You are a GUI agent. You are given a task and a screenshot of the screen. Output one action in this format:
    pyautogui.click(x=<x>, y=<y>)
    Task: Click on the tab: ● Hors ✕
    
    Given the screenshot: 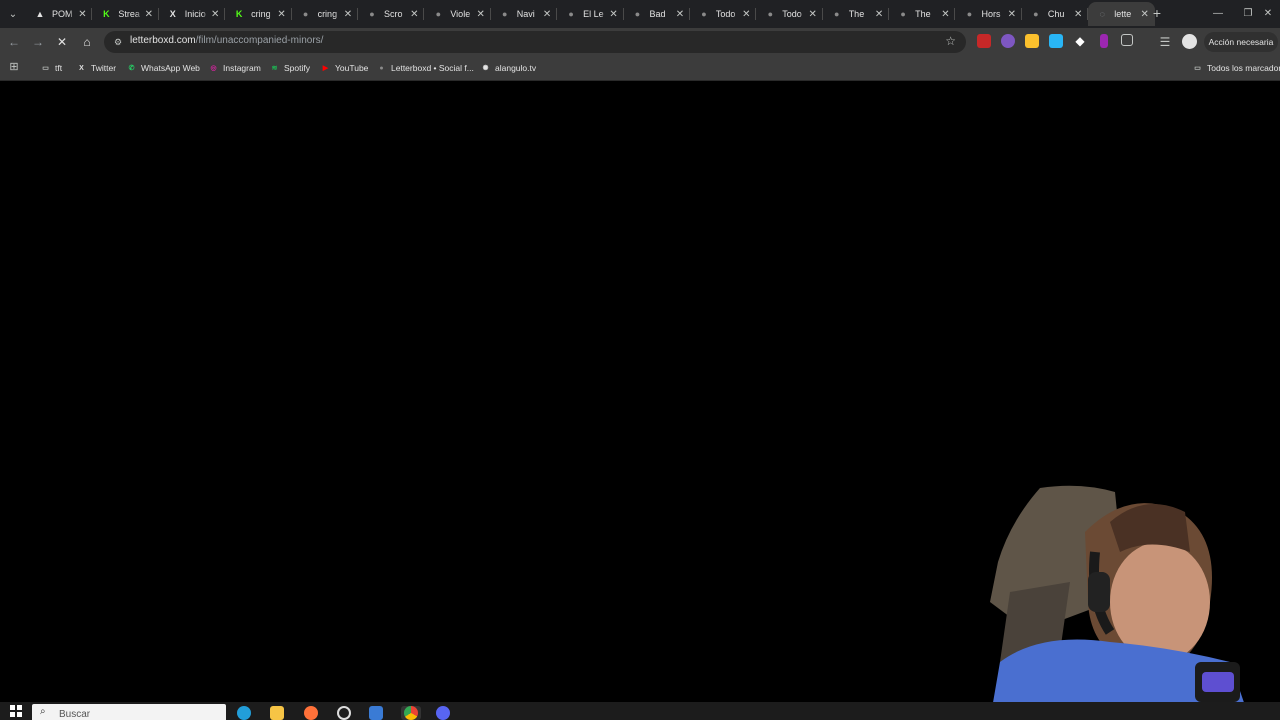 What is the action you would take?
    pyautogui.click(x=989, y=14)
    